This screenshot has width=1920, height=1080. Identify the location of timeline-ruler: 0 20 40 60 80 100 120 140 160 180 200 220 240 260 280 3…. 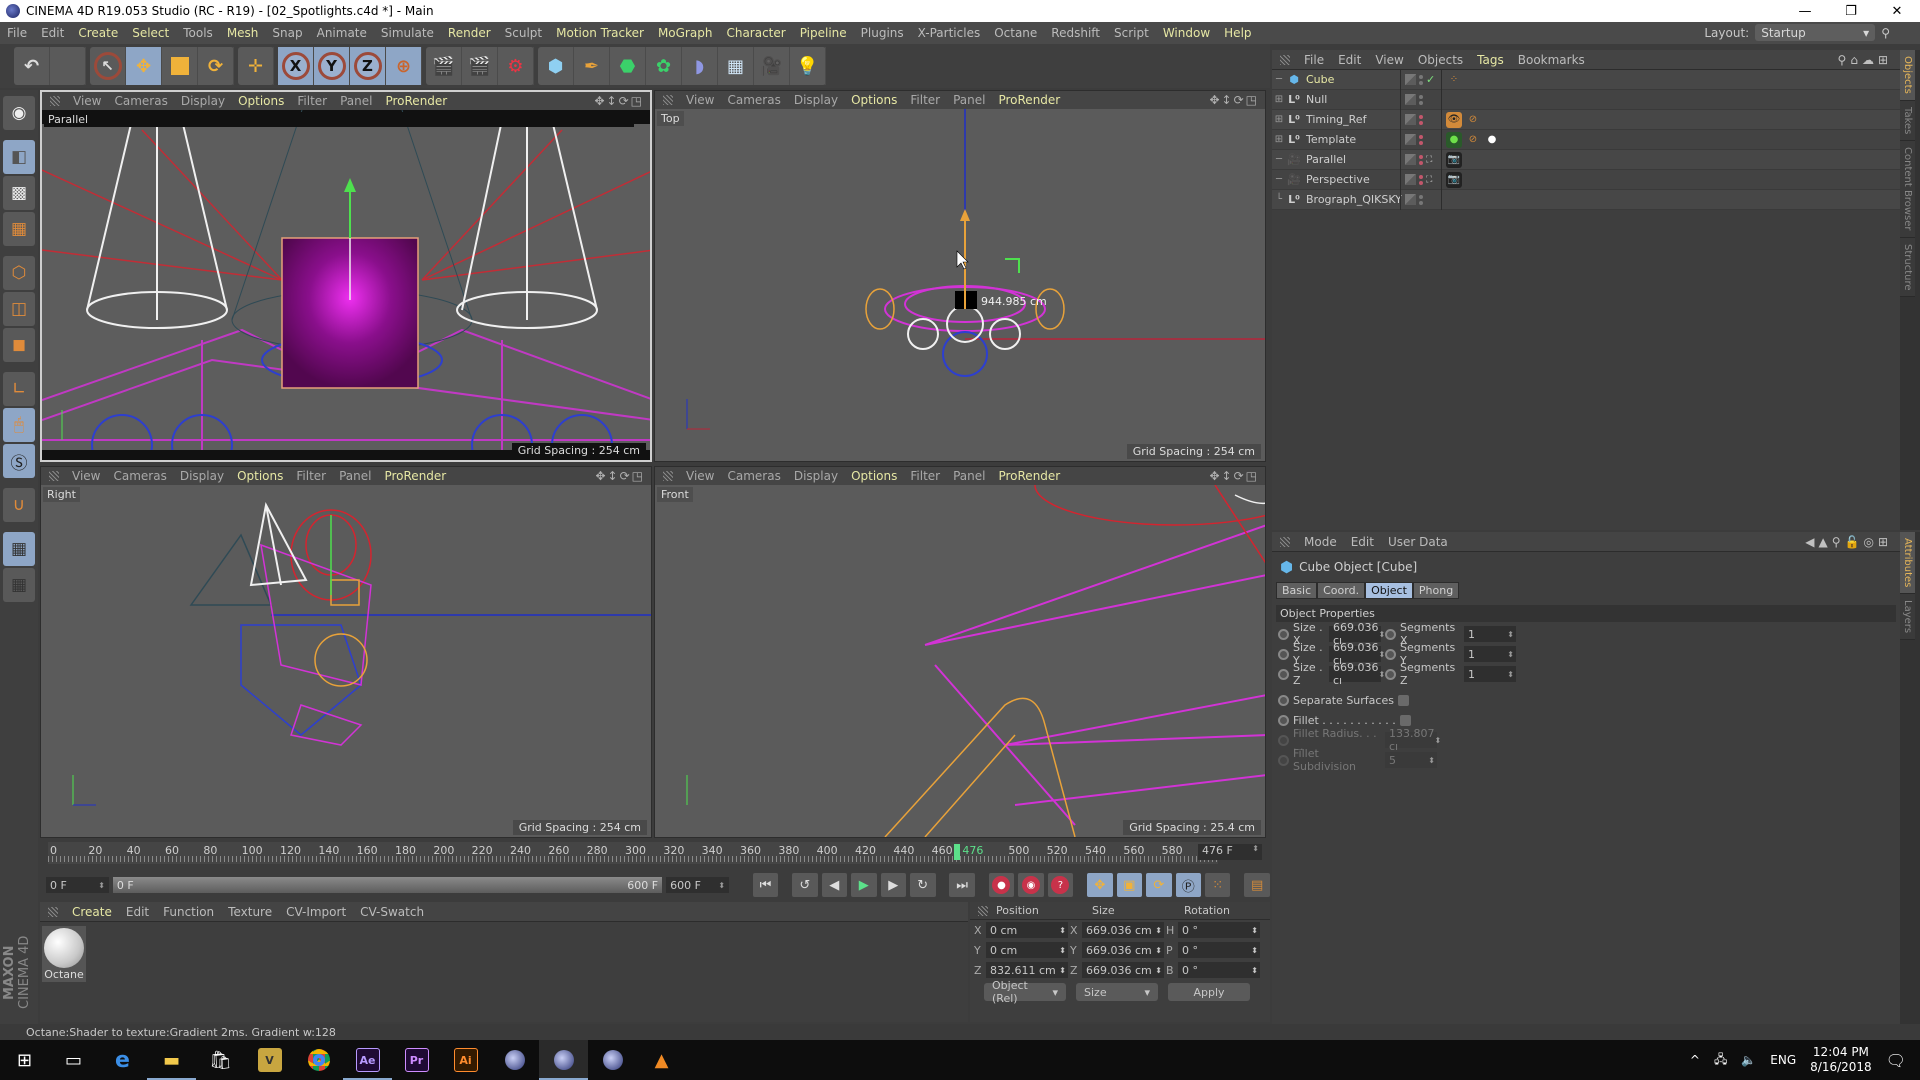
(634, 853).